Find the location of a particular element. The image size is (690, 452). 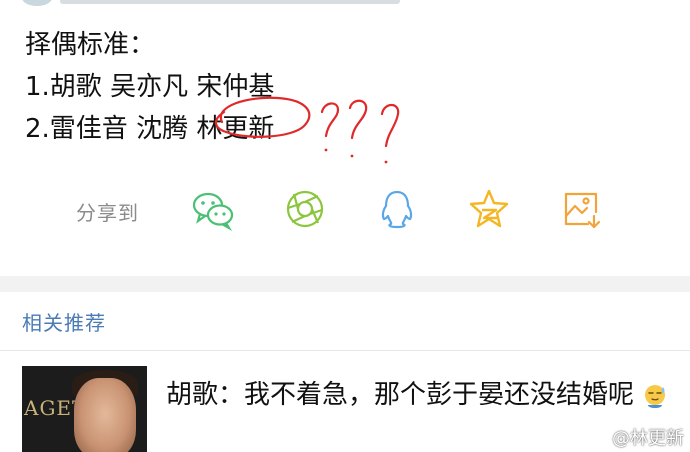

qq-icon is located at coordinates (397, 209).